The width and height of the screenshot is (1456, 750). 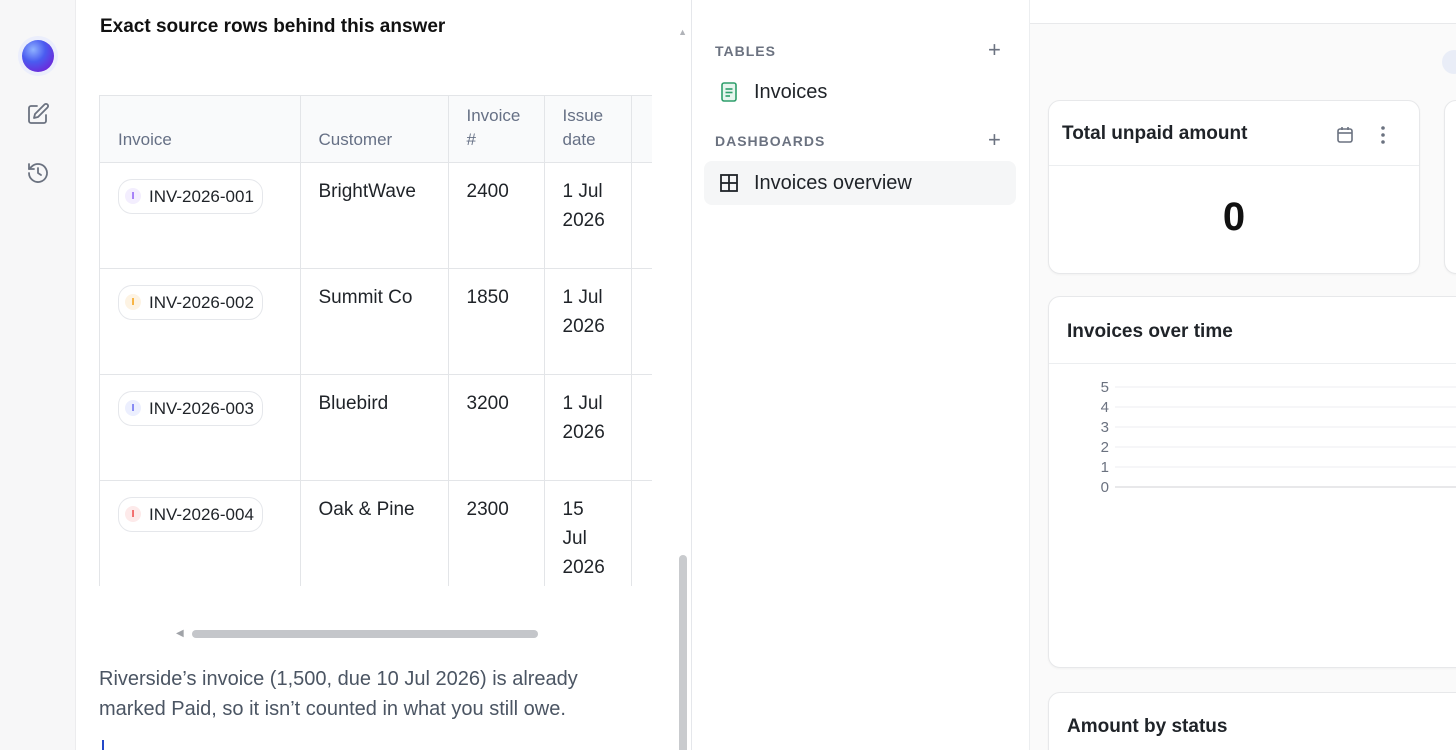 I want to click on text-cursor, so click(x=103, y=745).